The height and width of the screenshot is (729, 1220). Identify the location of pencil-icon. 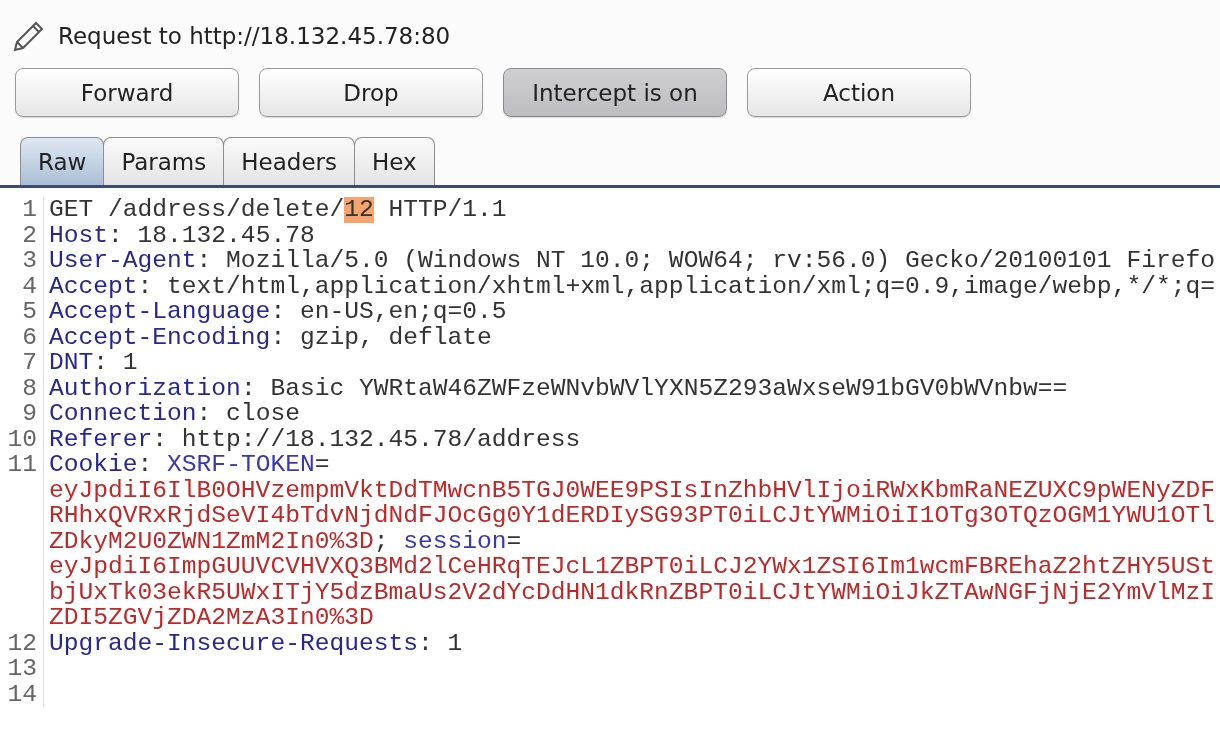
(29, 36).